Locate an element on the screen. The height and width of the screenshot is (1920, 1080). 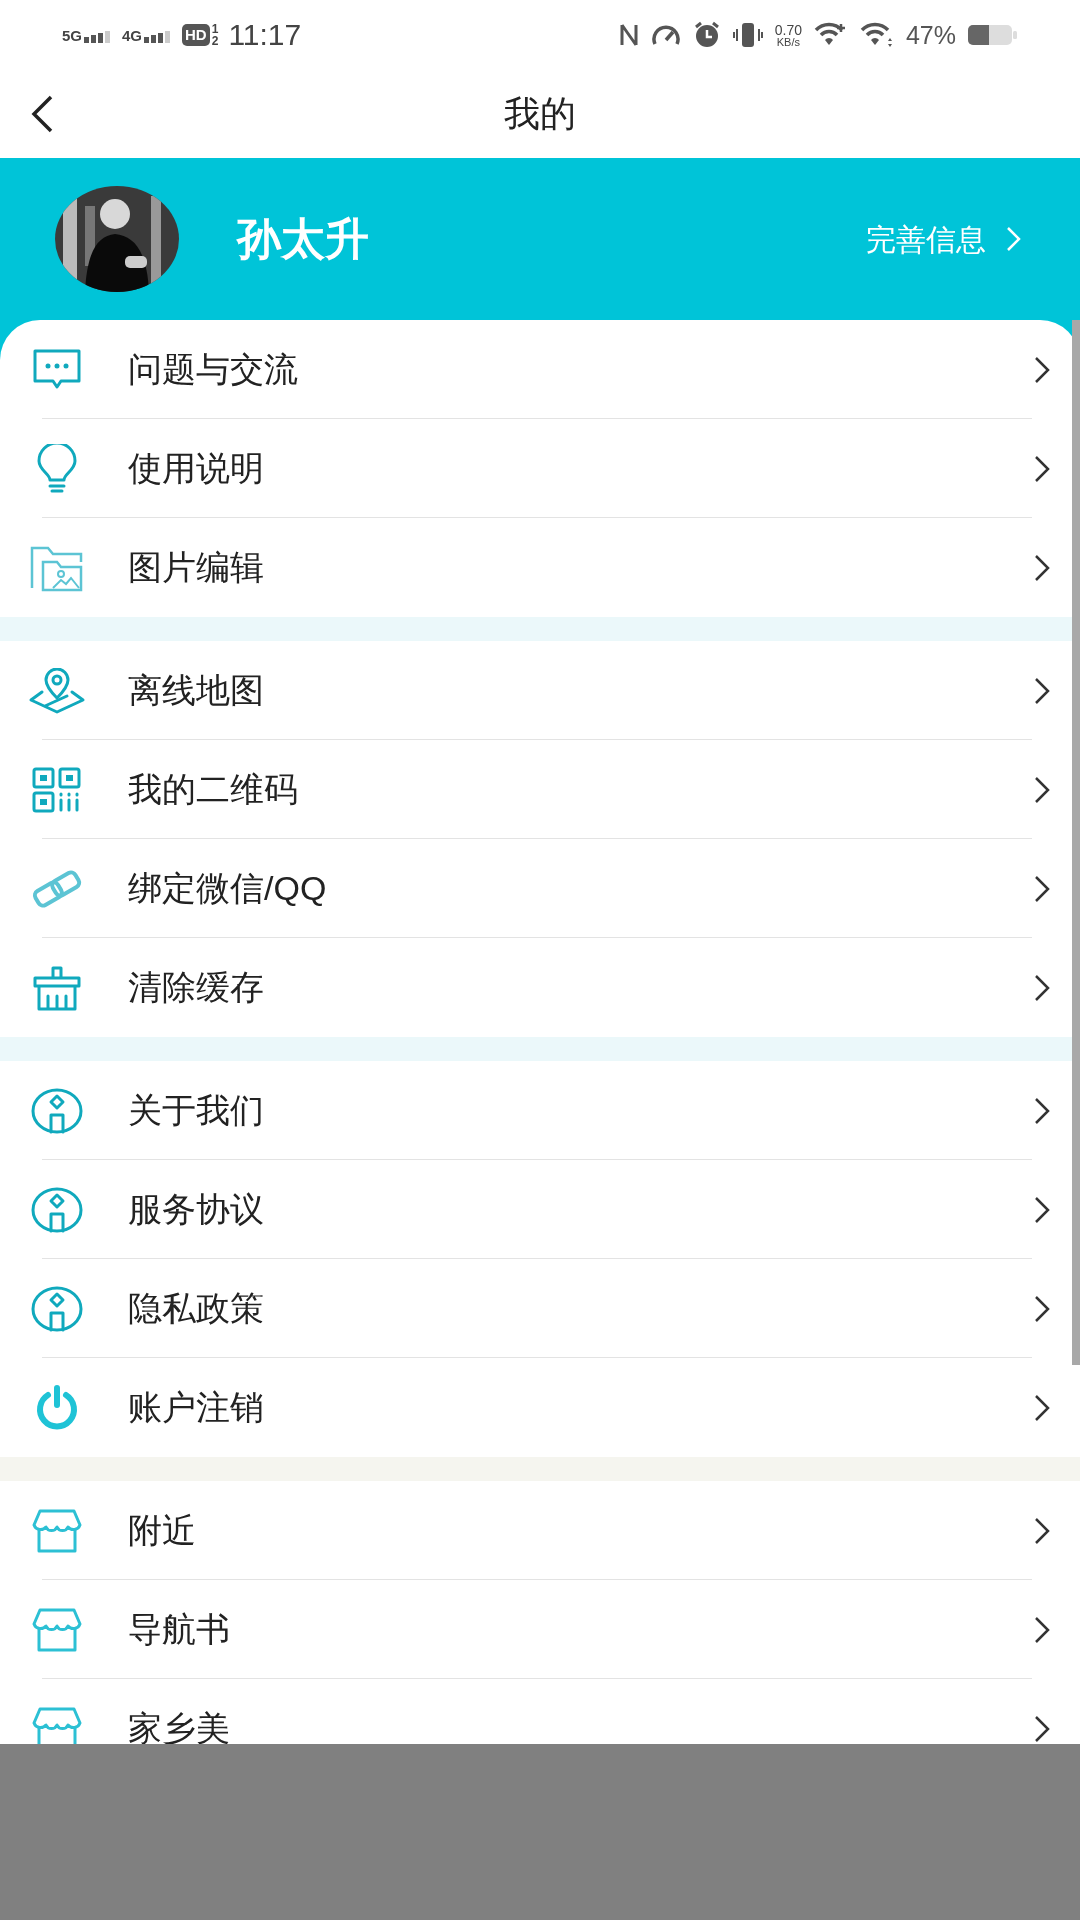
menu-item: 附近 is located at coordinates (536, 1530).